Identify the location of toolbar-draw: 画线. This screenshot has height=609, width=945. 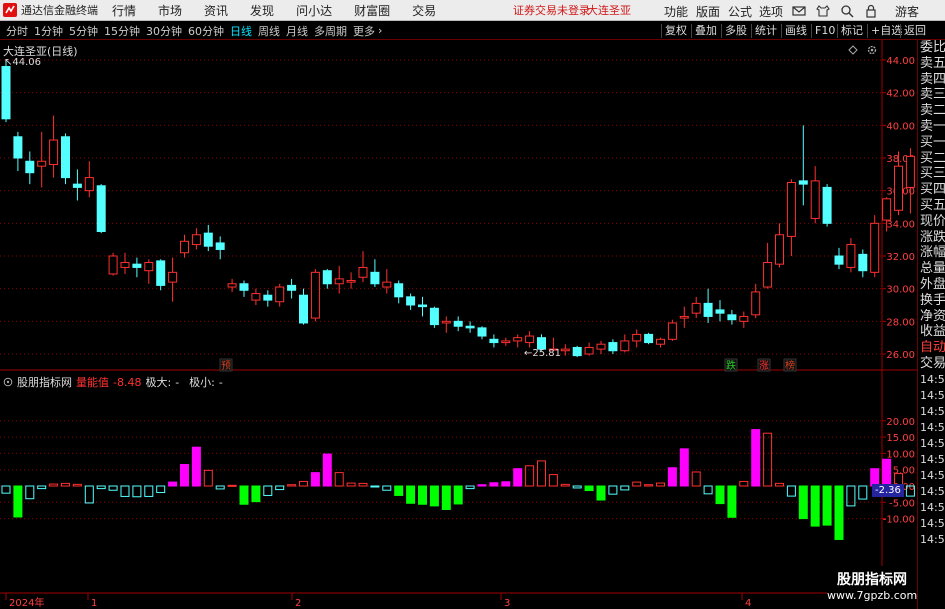
(795, 31).